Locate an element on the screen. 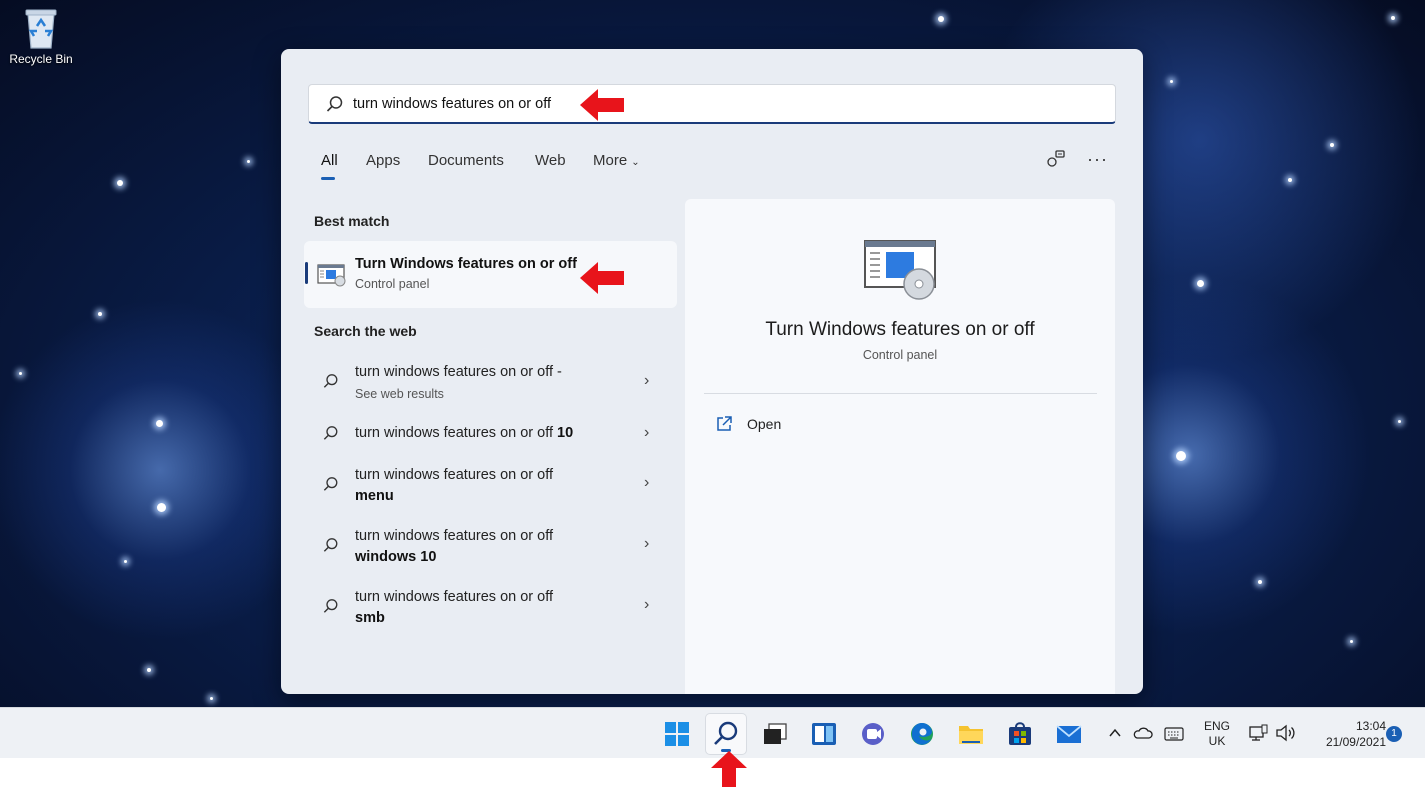 This screenshot has width=1425, height=796. search-input is located at coordinates (703, 104).